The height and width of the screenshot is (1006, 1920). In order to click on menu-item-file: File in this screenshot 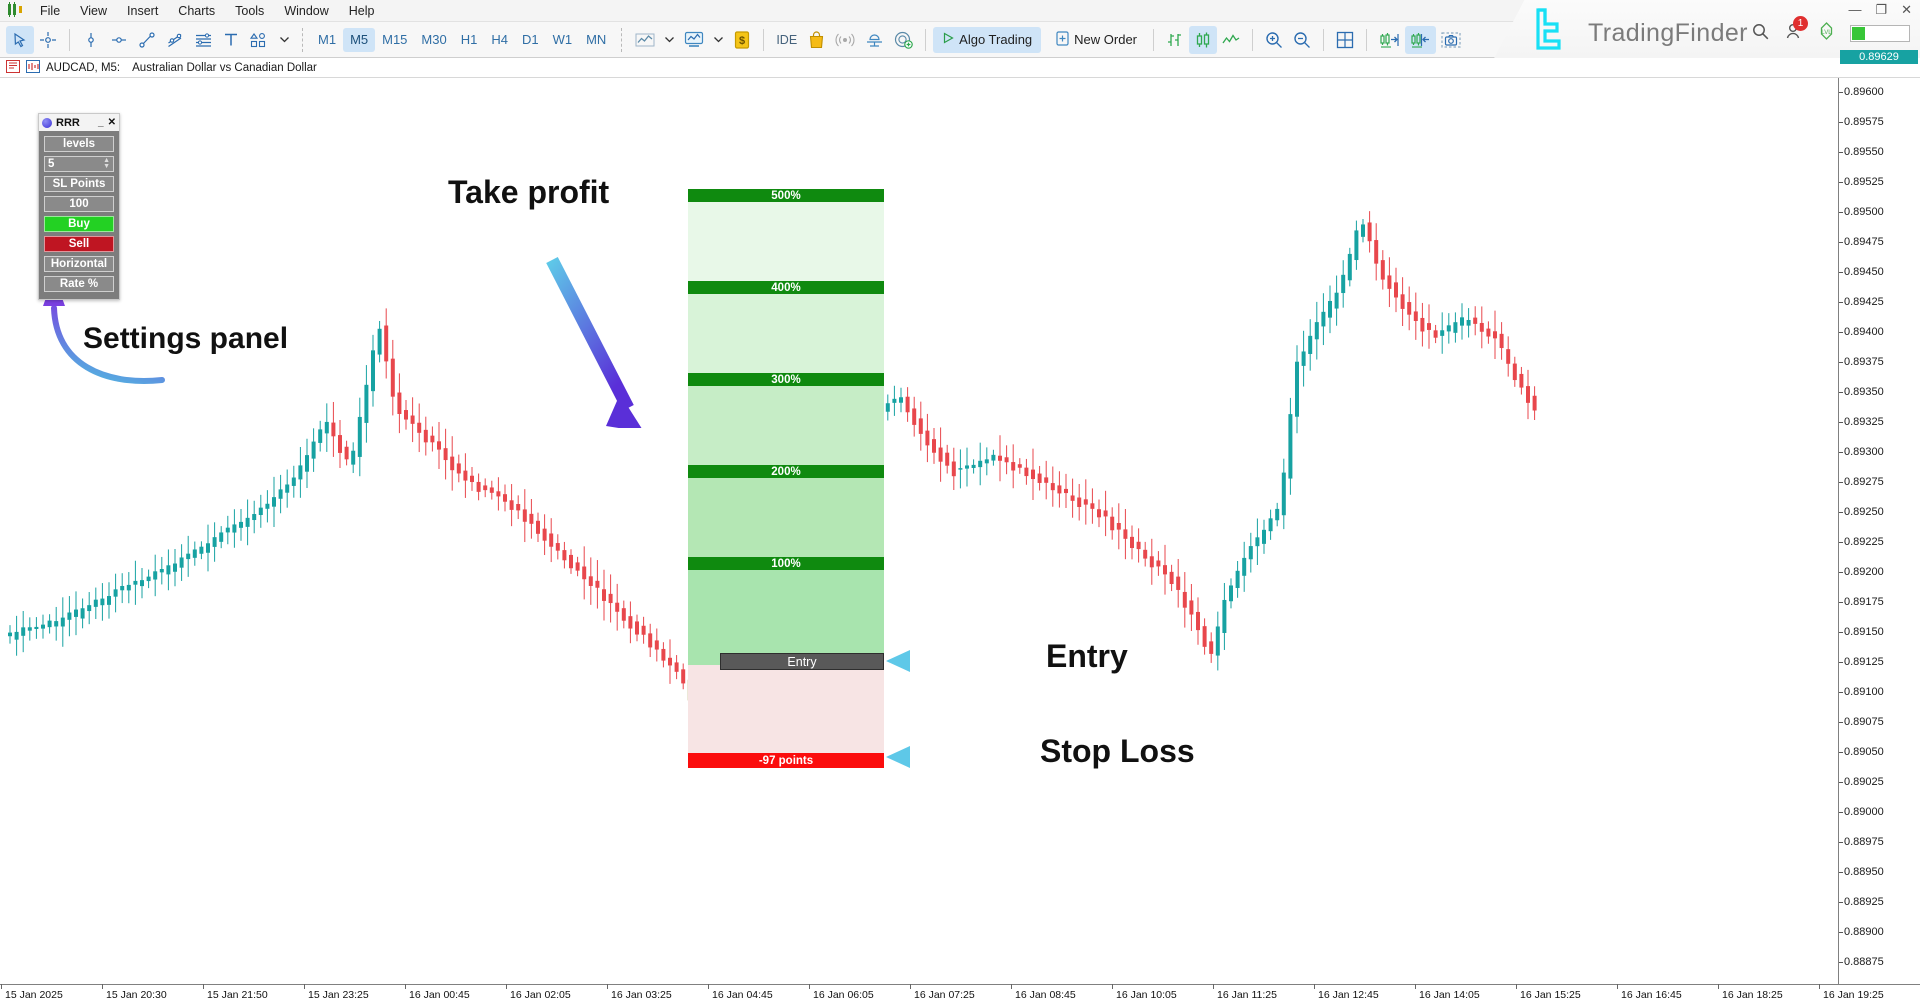, I will do `click(50, 11)`.